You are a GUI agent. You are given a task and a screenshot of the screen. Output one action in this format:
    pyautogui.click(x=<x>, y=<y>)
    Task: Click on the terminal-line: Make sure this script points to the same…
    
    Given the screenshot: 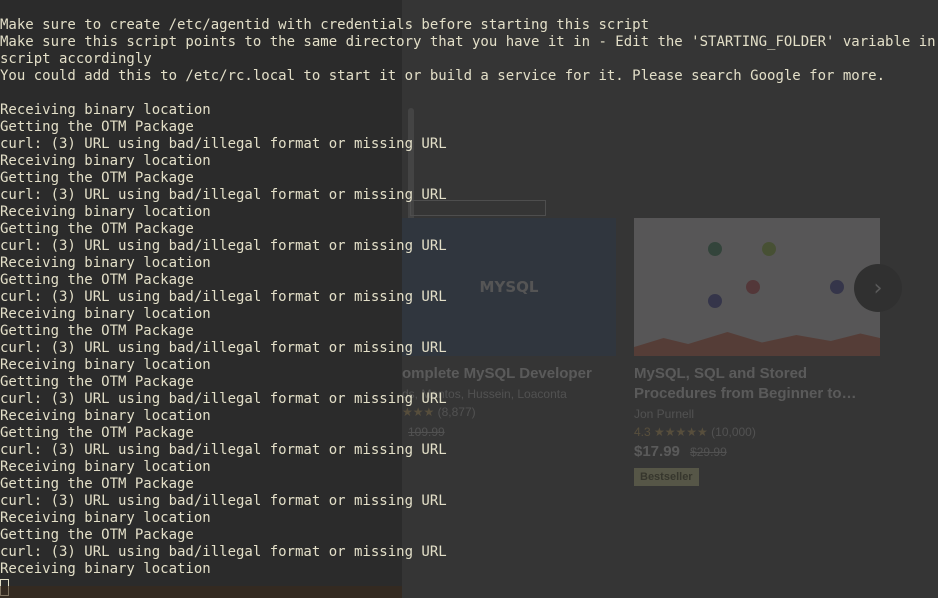 What is the action you would take?
    pyautogui.click(x=469, y=42)
    